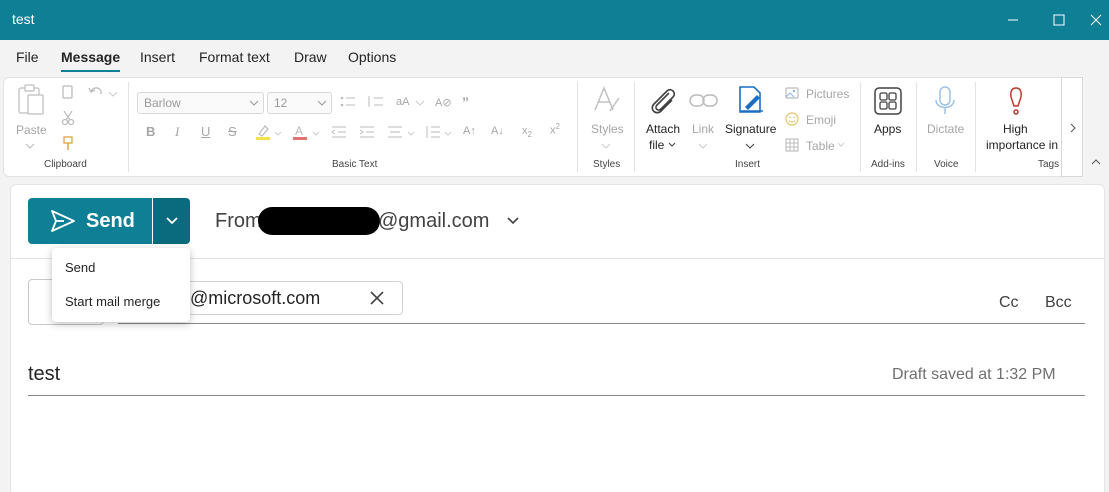  Describe the element at coordinates (68, 93) in the screenshot. I see `copy-icon` at that location.